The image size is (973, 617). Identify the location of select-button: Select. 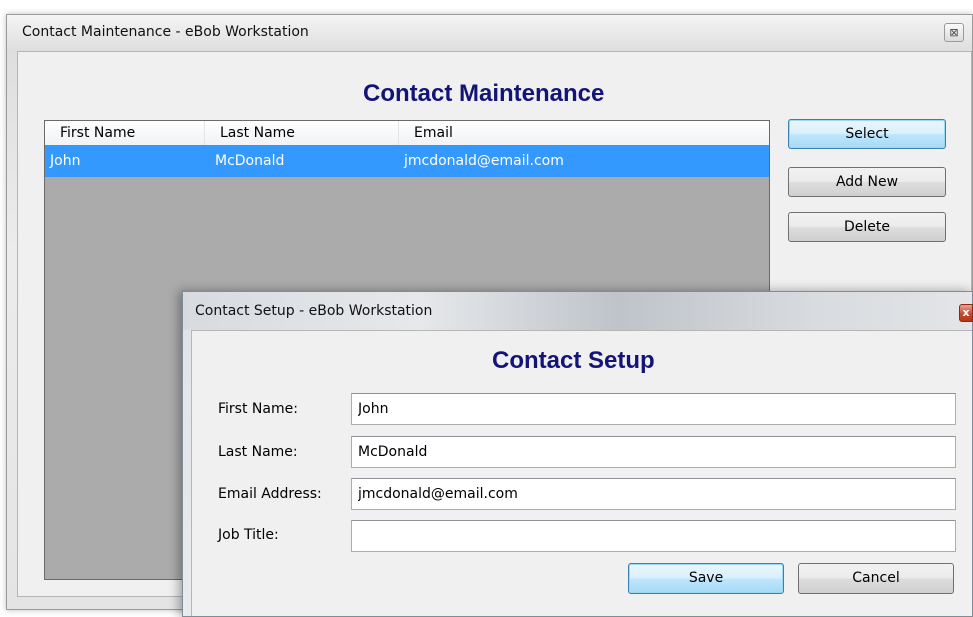
(867, 134).